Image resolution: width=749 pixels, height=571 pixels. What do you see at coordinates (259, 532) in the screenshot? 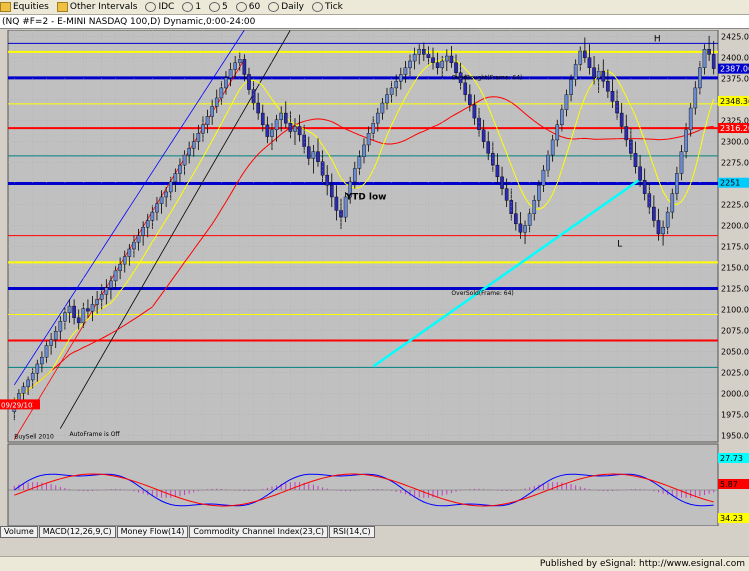
I see `tab-cci: Commodity Channel Index(23,C)` at bounding box center [259, 532].